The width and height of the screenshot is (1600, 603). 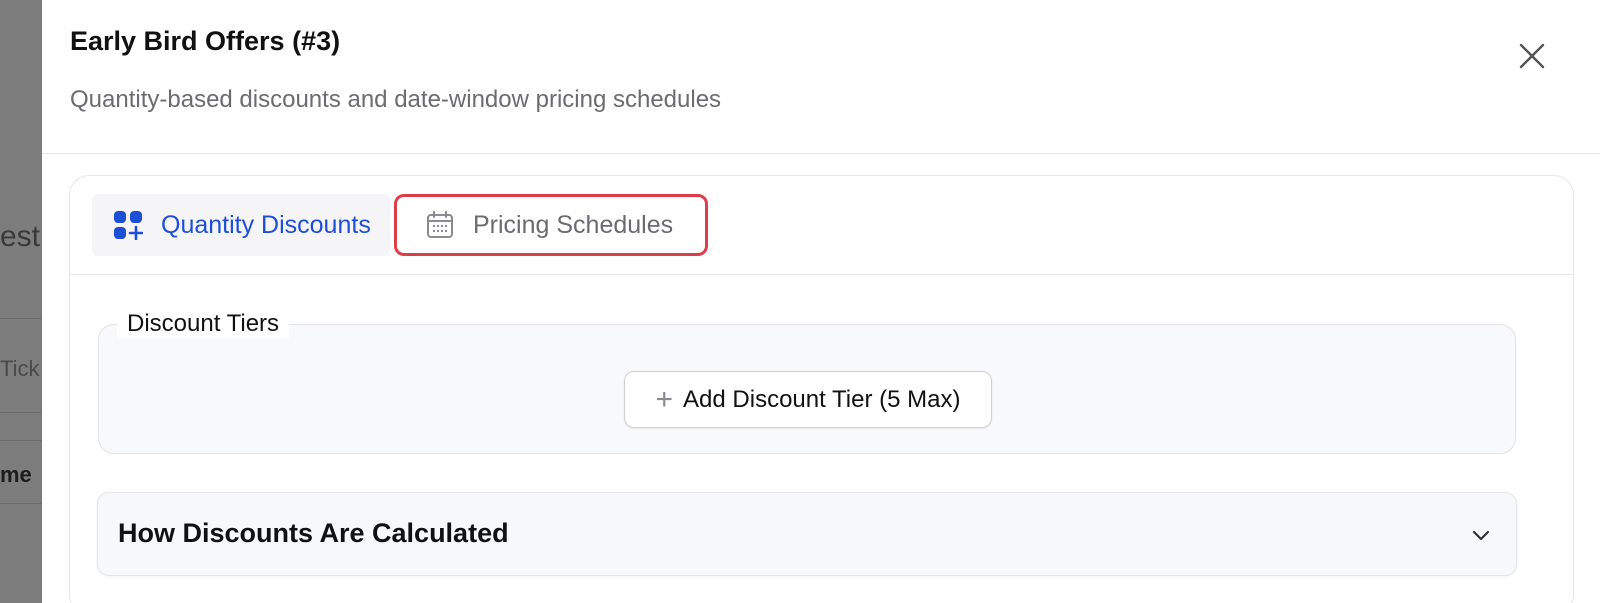 I want to click on discount-tiers-legend: Discount Tiers, so click(x=203, y=324).